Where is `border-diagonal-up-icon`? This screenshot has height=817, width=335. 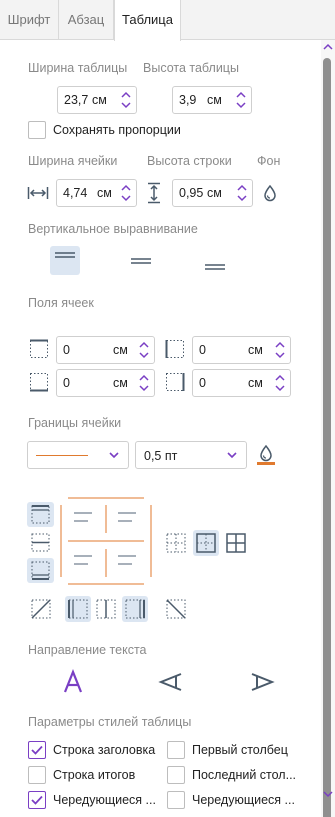 border-diagonal-up-icon is located at coordinates (41, 609).